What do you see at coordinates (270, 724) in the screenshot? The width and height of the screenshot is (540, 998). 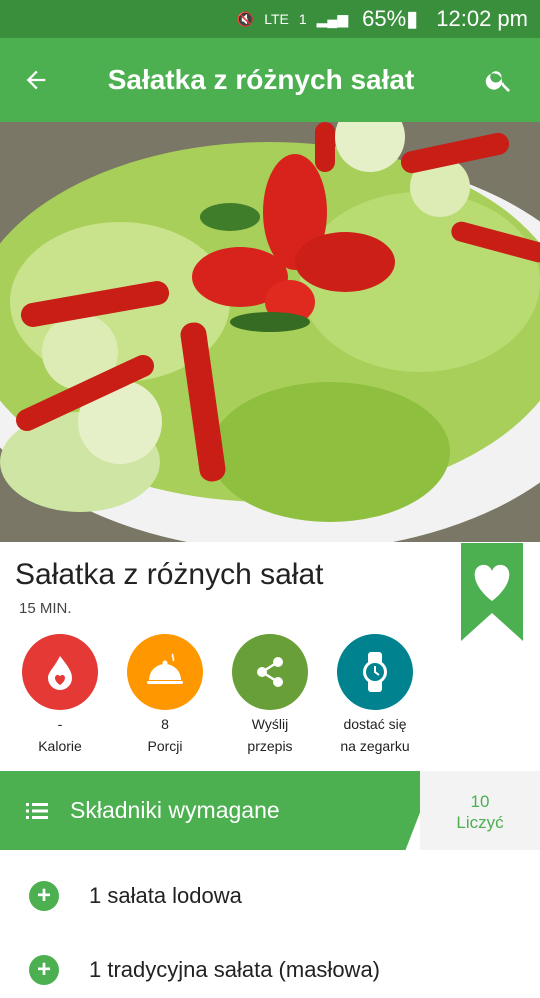 I see `share-label-1: Wyślij` at bounding box center [270, 724].